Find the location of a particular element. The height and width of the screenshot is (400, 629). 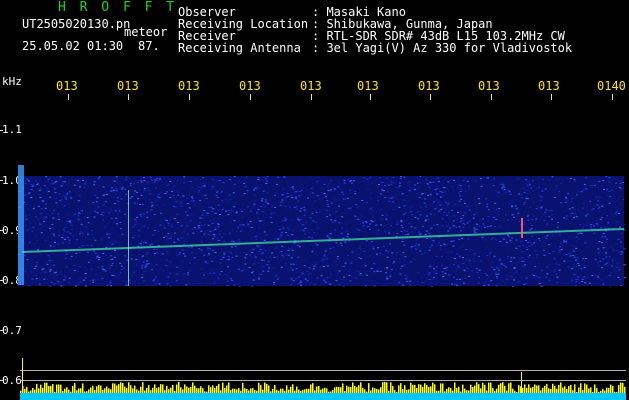

meteor-echo is located at coordinates (128, 238).